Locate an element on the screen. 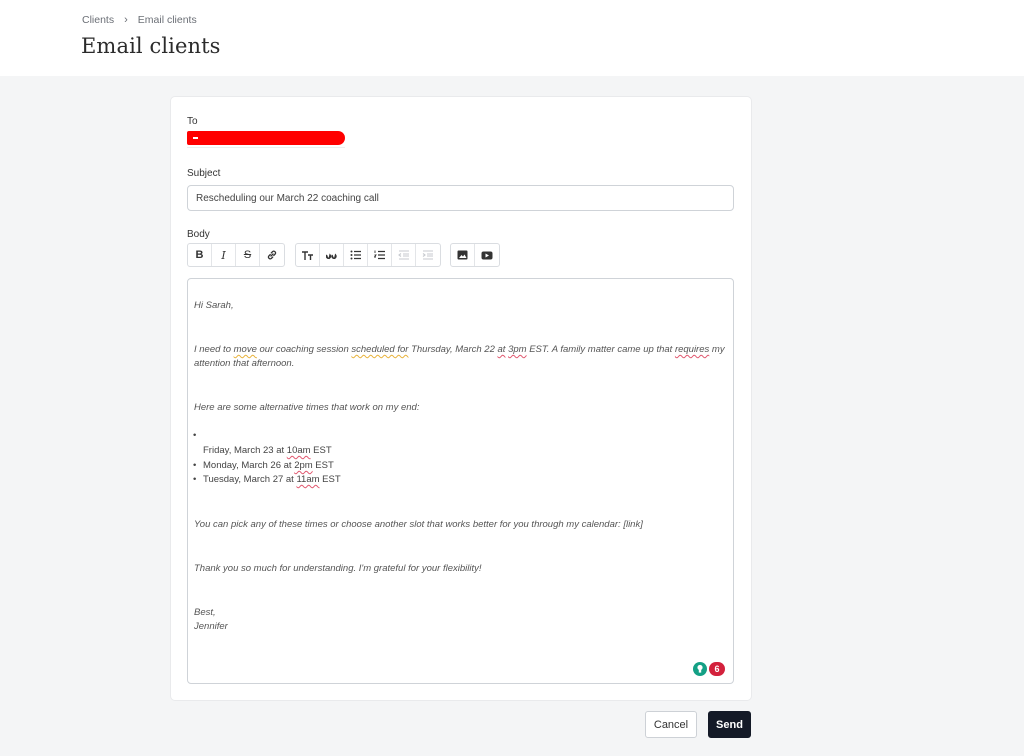  spelling-suggestion: 11am is located at coordinates (307, 479).